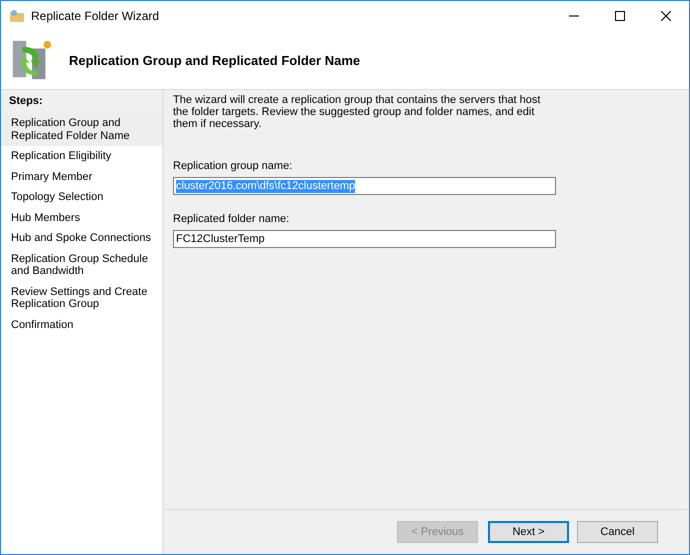 Image resolution: width=690 pixels, height=555 pixels. I want to click on folder-app-icon, so click(17, 16).